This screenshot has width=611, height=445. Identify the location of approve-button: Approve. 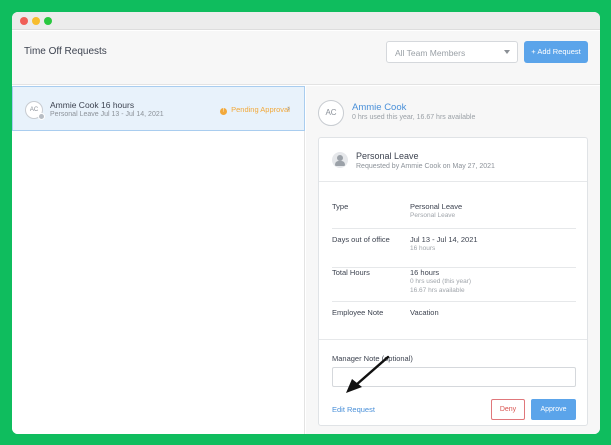
(553, 409).